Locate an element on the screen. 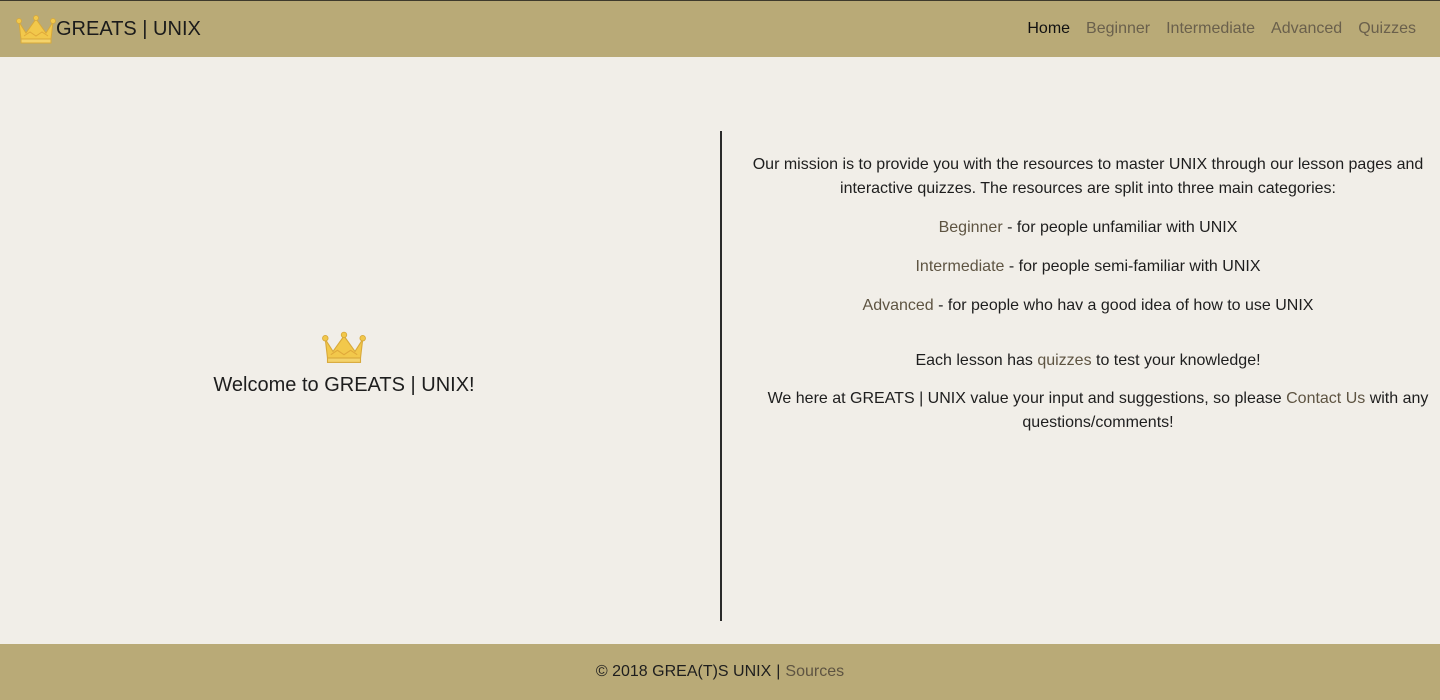 The image size is (1440, 700). nav-link-advanced: Advanced is located at coordinates (1306, 29).